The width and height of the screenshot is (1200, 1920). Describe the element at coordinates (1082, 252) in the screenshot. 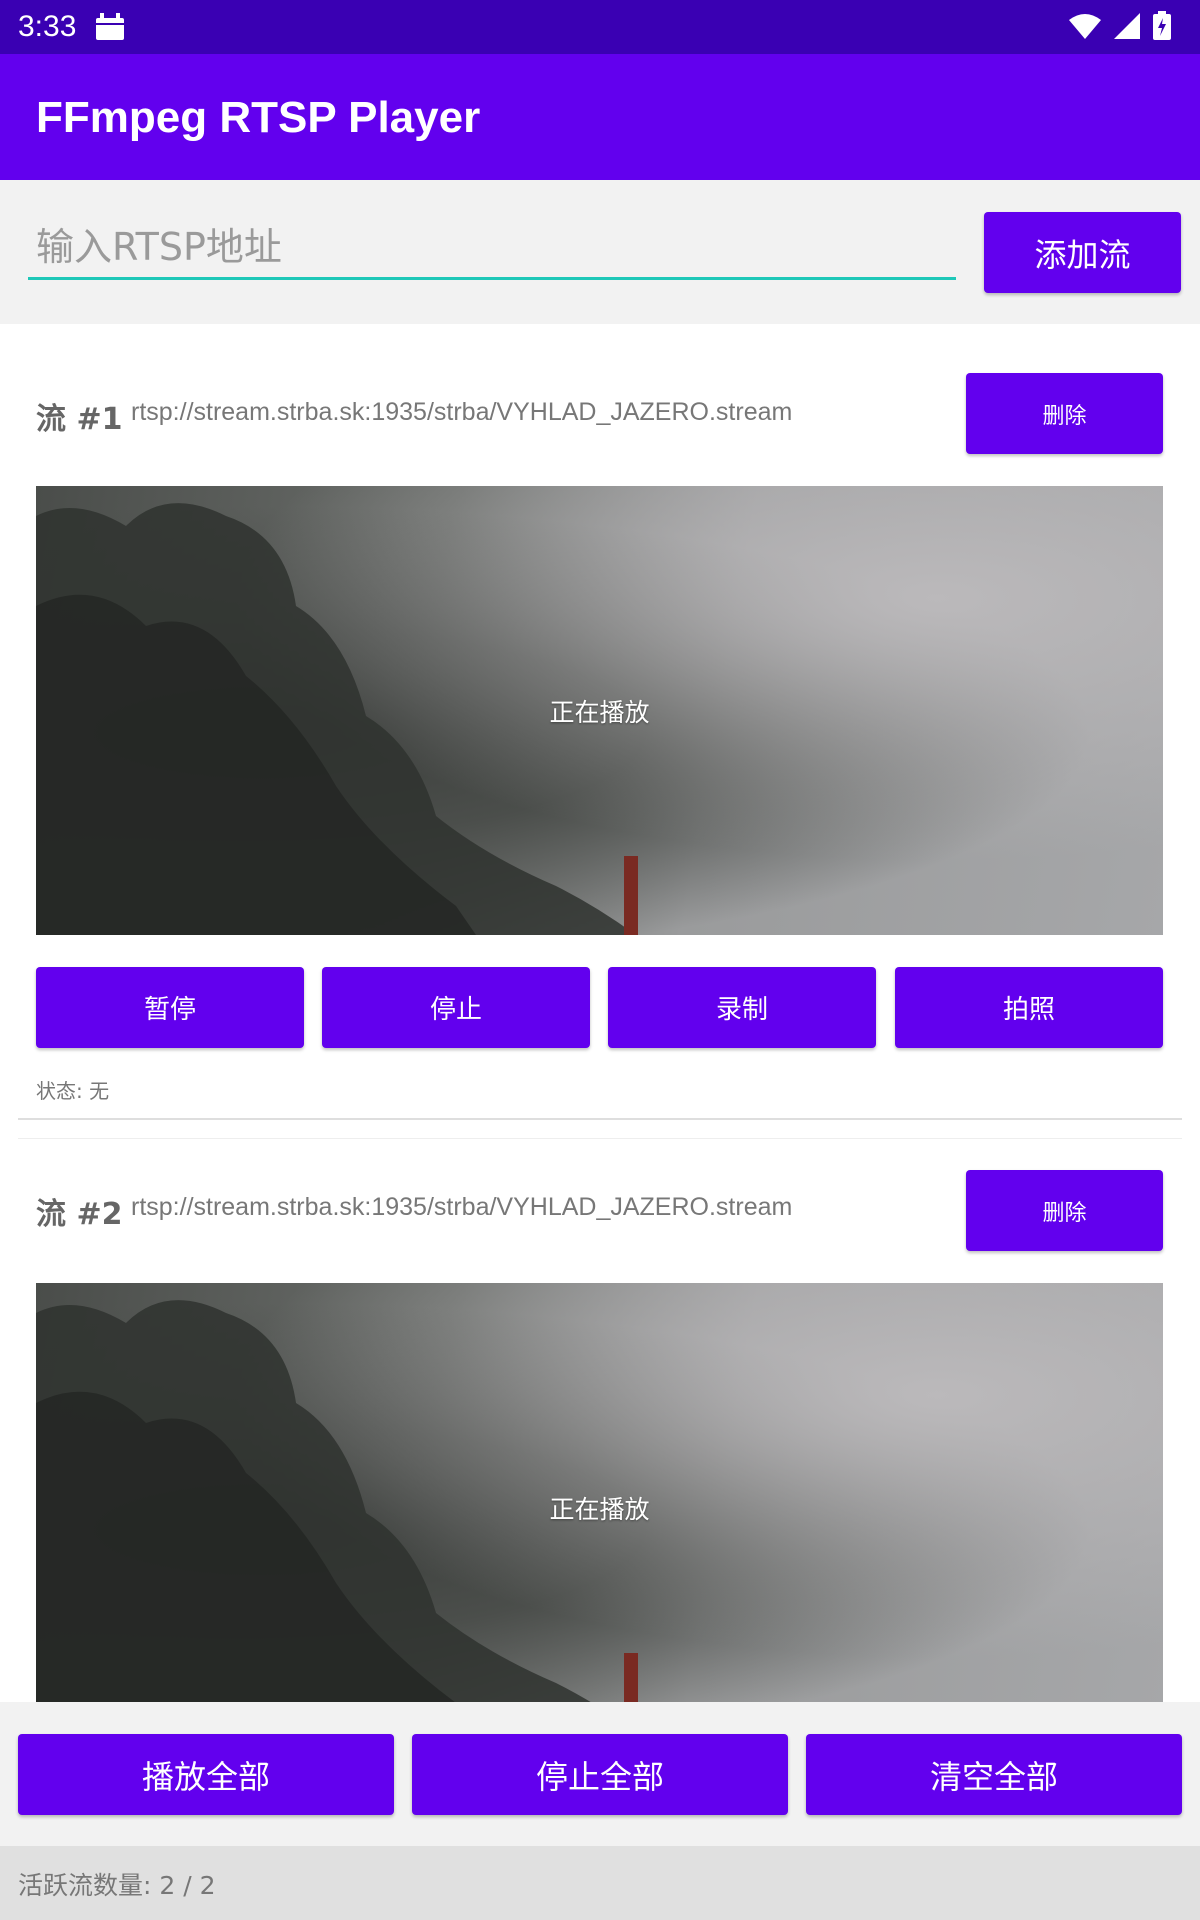

I see `add-stream-button: 添加流` at that location.